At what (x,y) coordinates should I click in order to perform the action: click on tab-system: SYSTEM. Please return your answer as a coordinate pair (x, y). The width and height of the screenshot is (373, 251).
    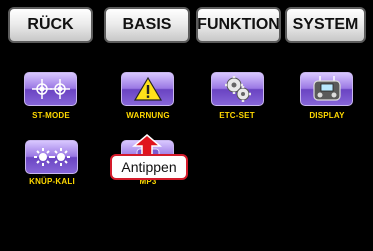
    Looking at the image, I should click on (325, 25).